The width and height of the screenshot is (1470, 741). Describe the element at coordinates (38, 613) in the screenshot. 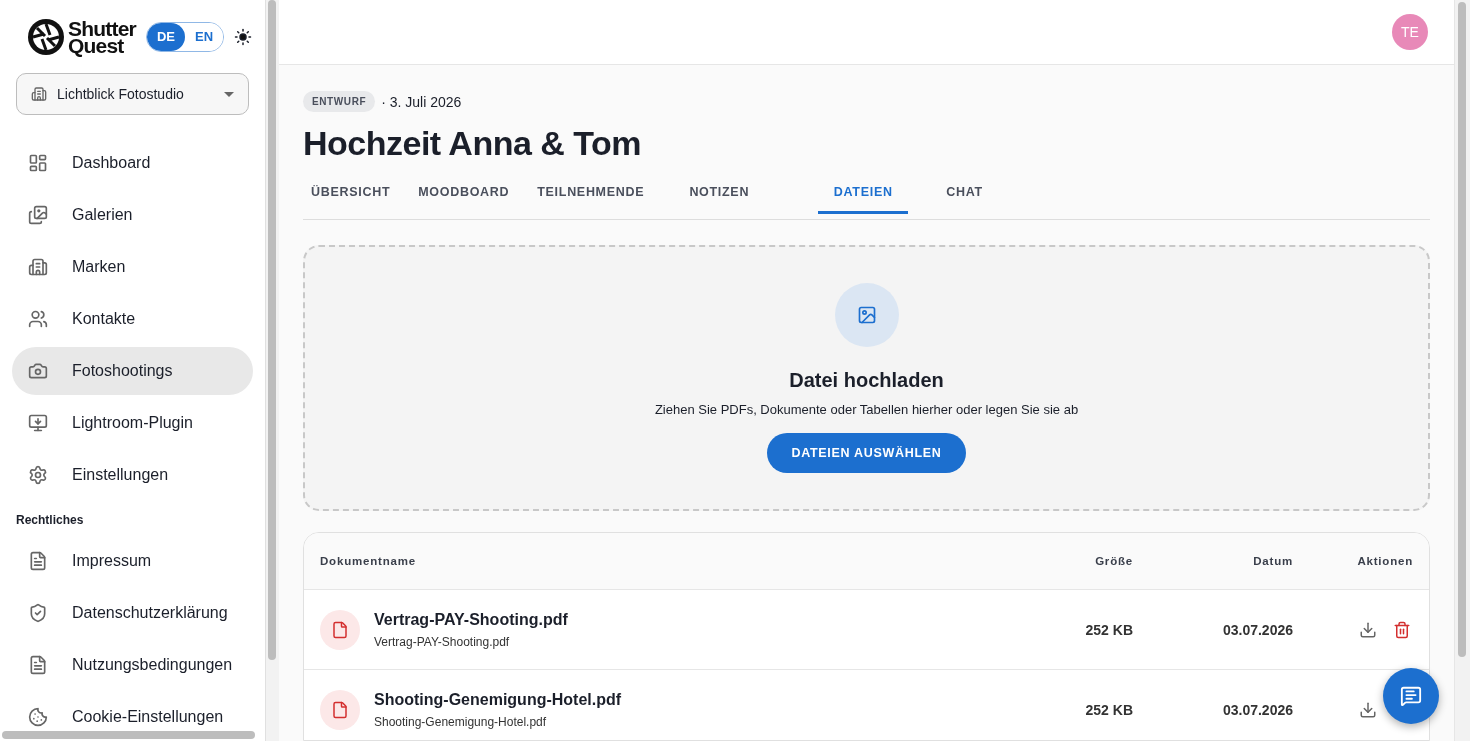

I see `shield-icon` at that location.